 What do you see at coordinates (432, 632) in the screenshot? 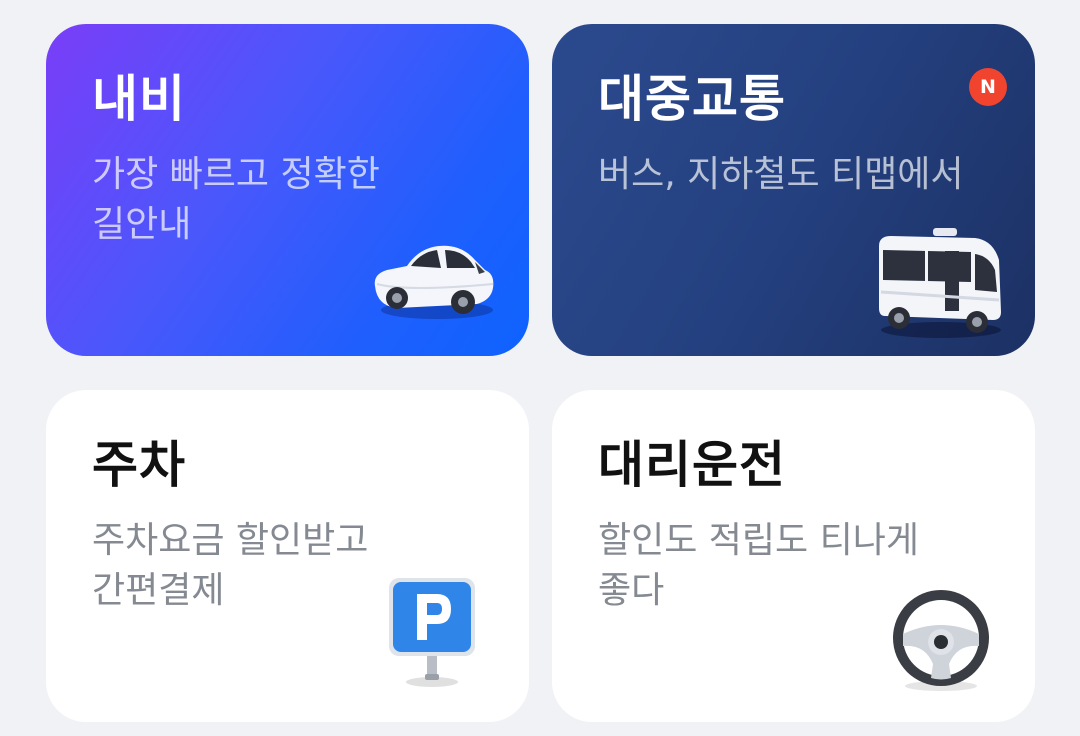
I see `parking-sign-icon` at bounding box center [432, 632].